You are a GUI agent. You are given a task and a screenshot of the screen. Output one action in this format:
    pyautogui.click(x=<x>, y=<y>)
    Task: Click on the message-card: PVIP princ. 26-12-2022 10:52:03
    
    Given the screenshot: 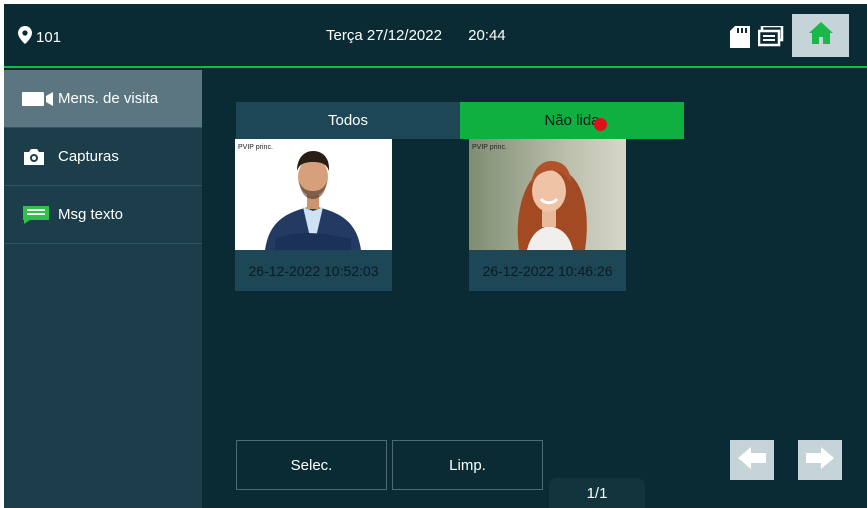 What is the action you would take?
    pyautogui.click(x=313, y=215)
    